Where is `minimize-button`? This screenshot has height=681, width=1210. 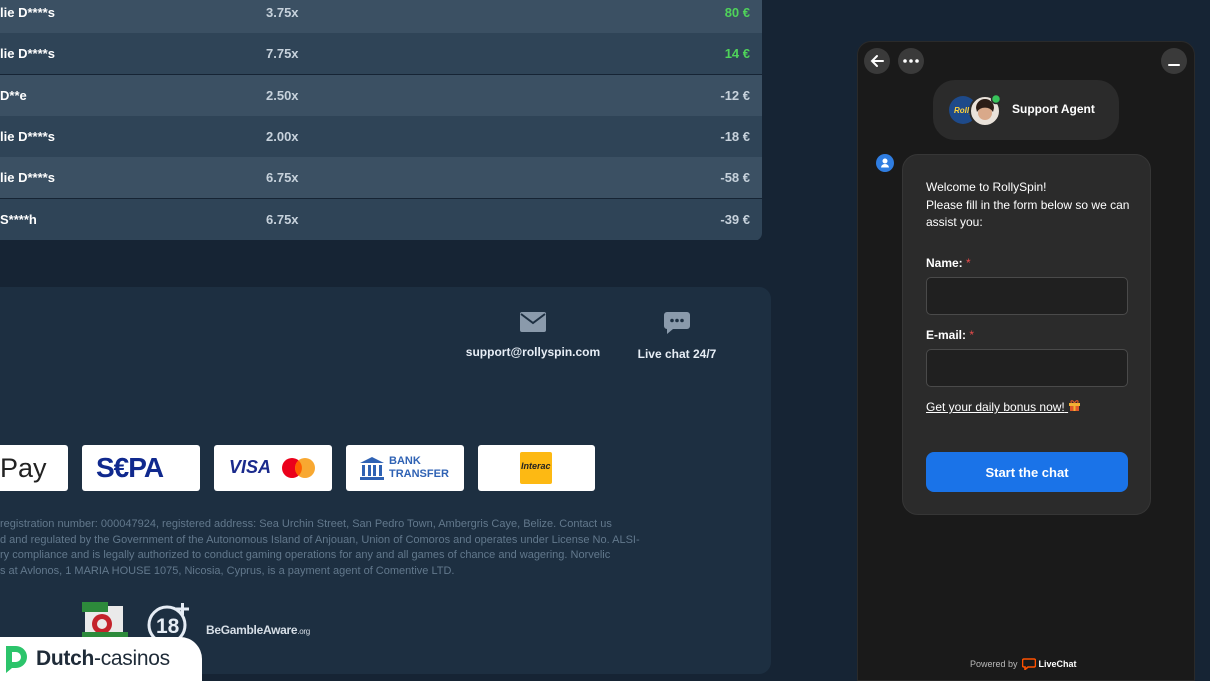
minimize-button is located at coordinates (1174, 61).